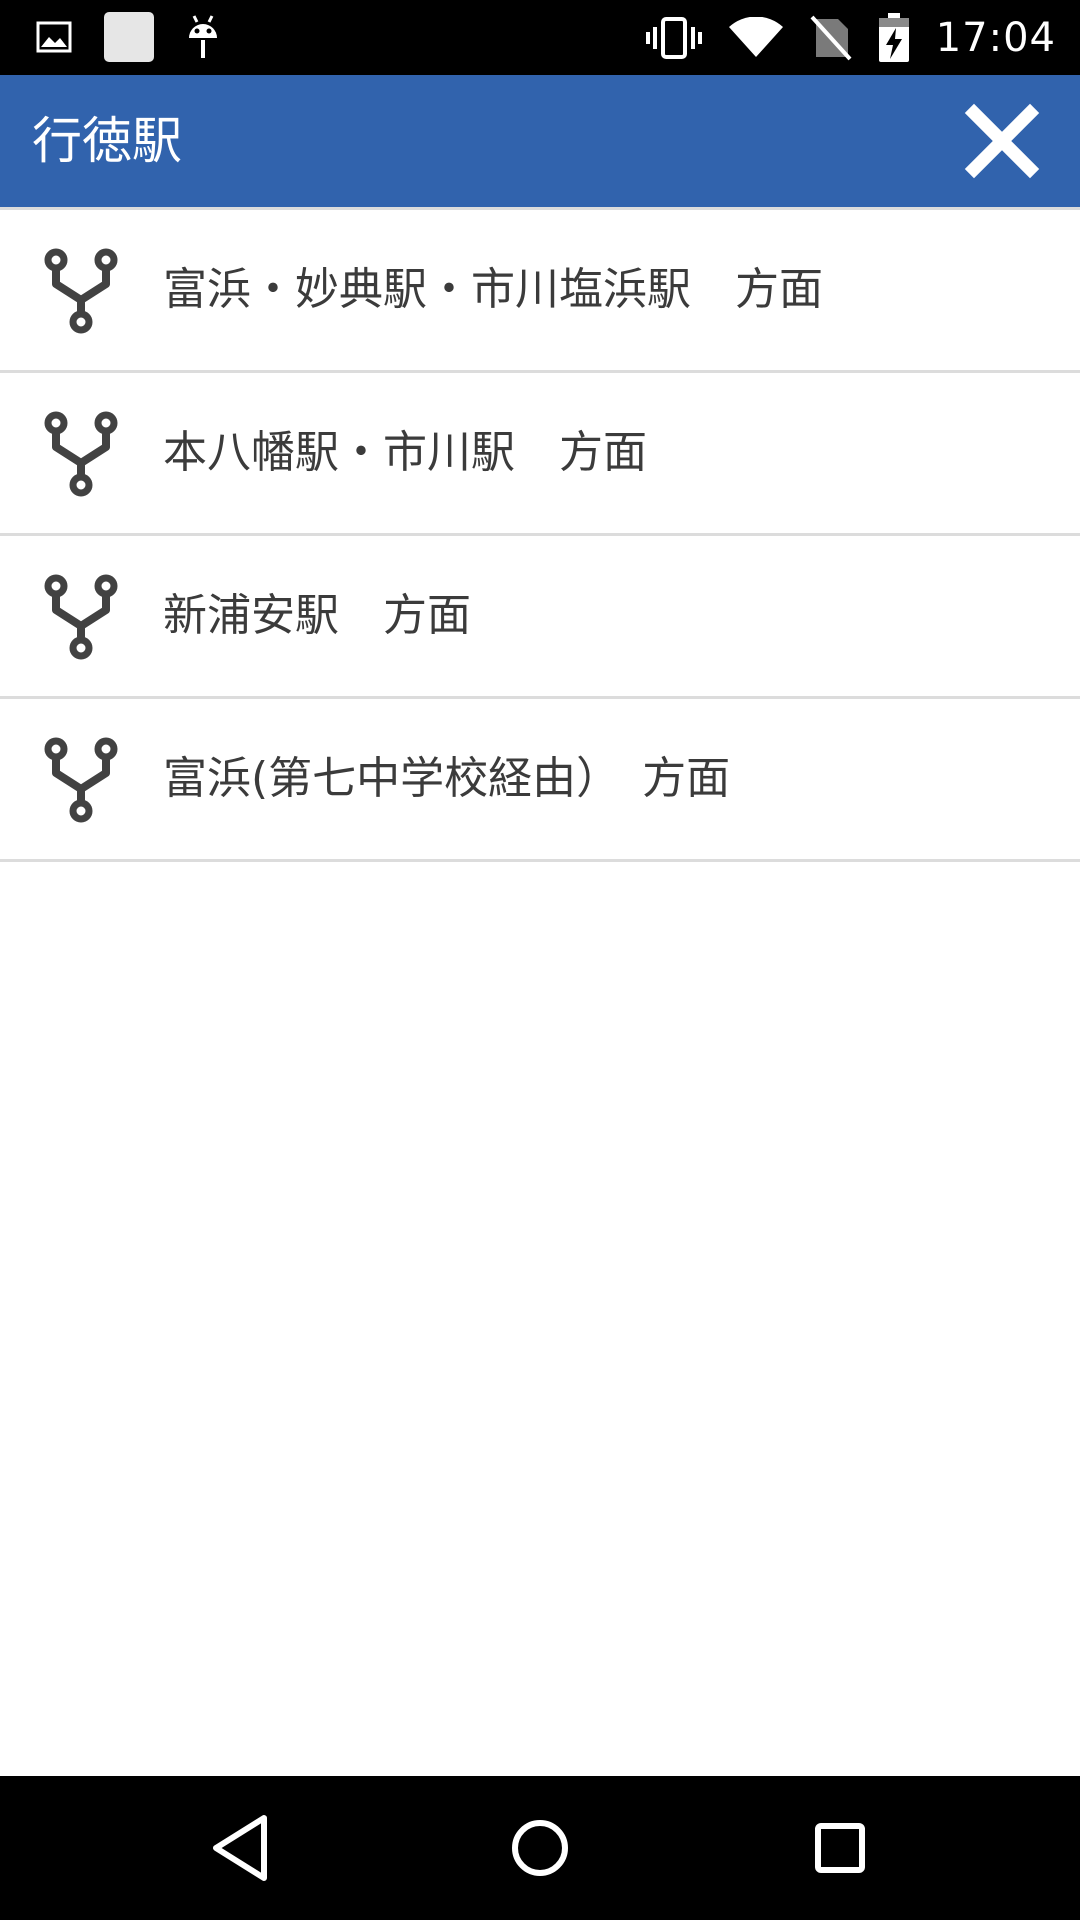 The height and width of the screenshot is (1920, 1080). Describe the element at coordinates (673, 37) in the screenshot. I see `vibrate-icon` at that location.